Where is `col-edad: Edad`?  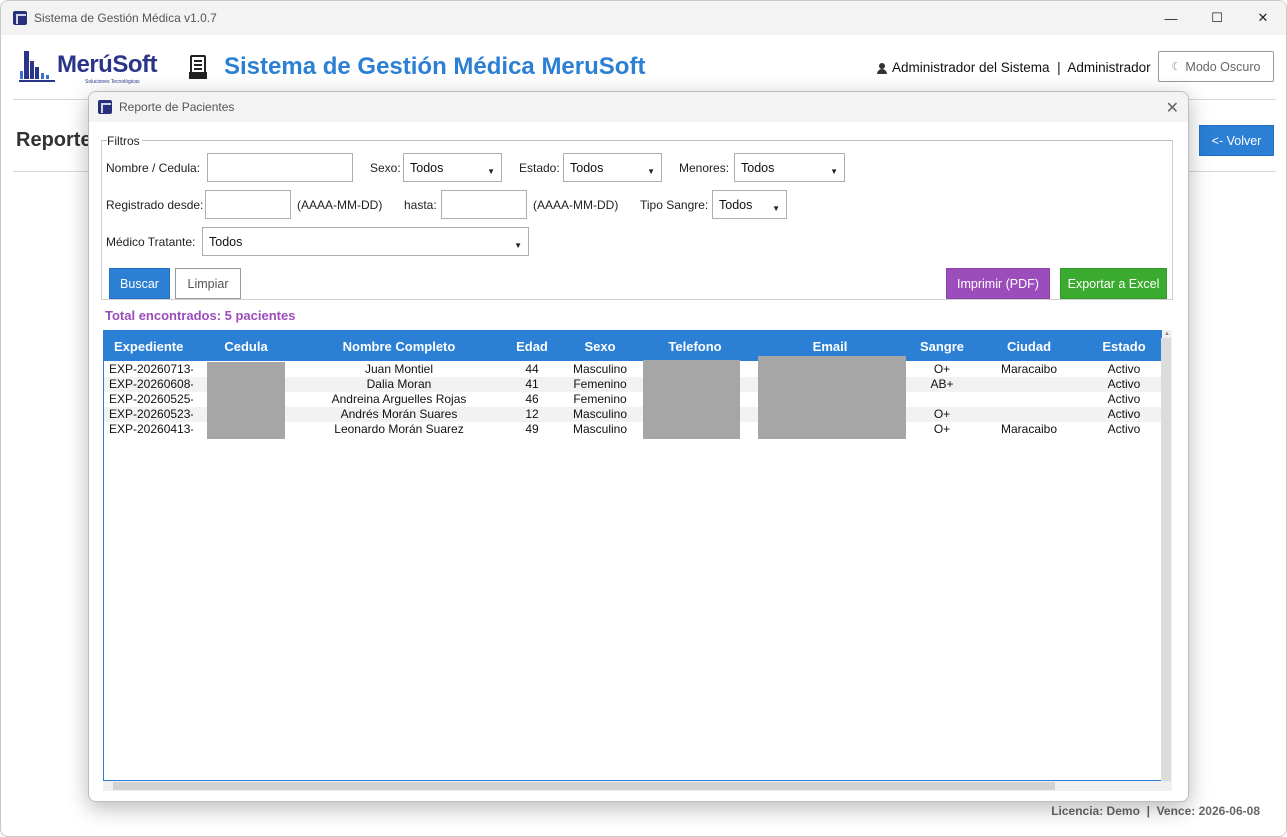
col-edad: Edad is located at coordinates (532, 346).